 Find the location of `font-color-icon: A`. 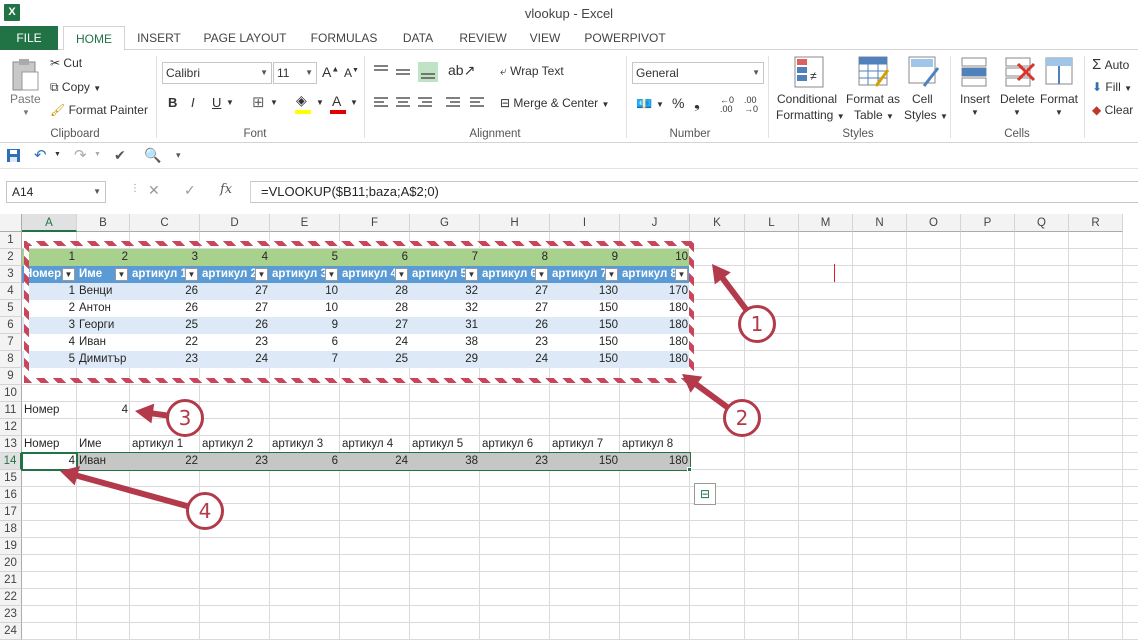

font-color-icon: A is located at coordinates (336, 101).